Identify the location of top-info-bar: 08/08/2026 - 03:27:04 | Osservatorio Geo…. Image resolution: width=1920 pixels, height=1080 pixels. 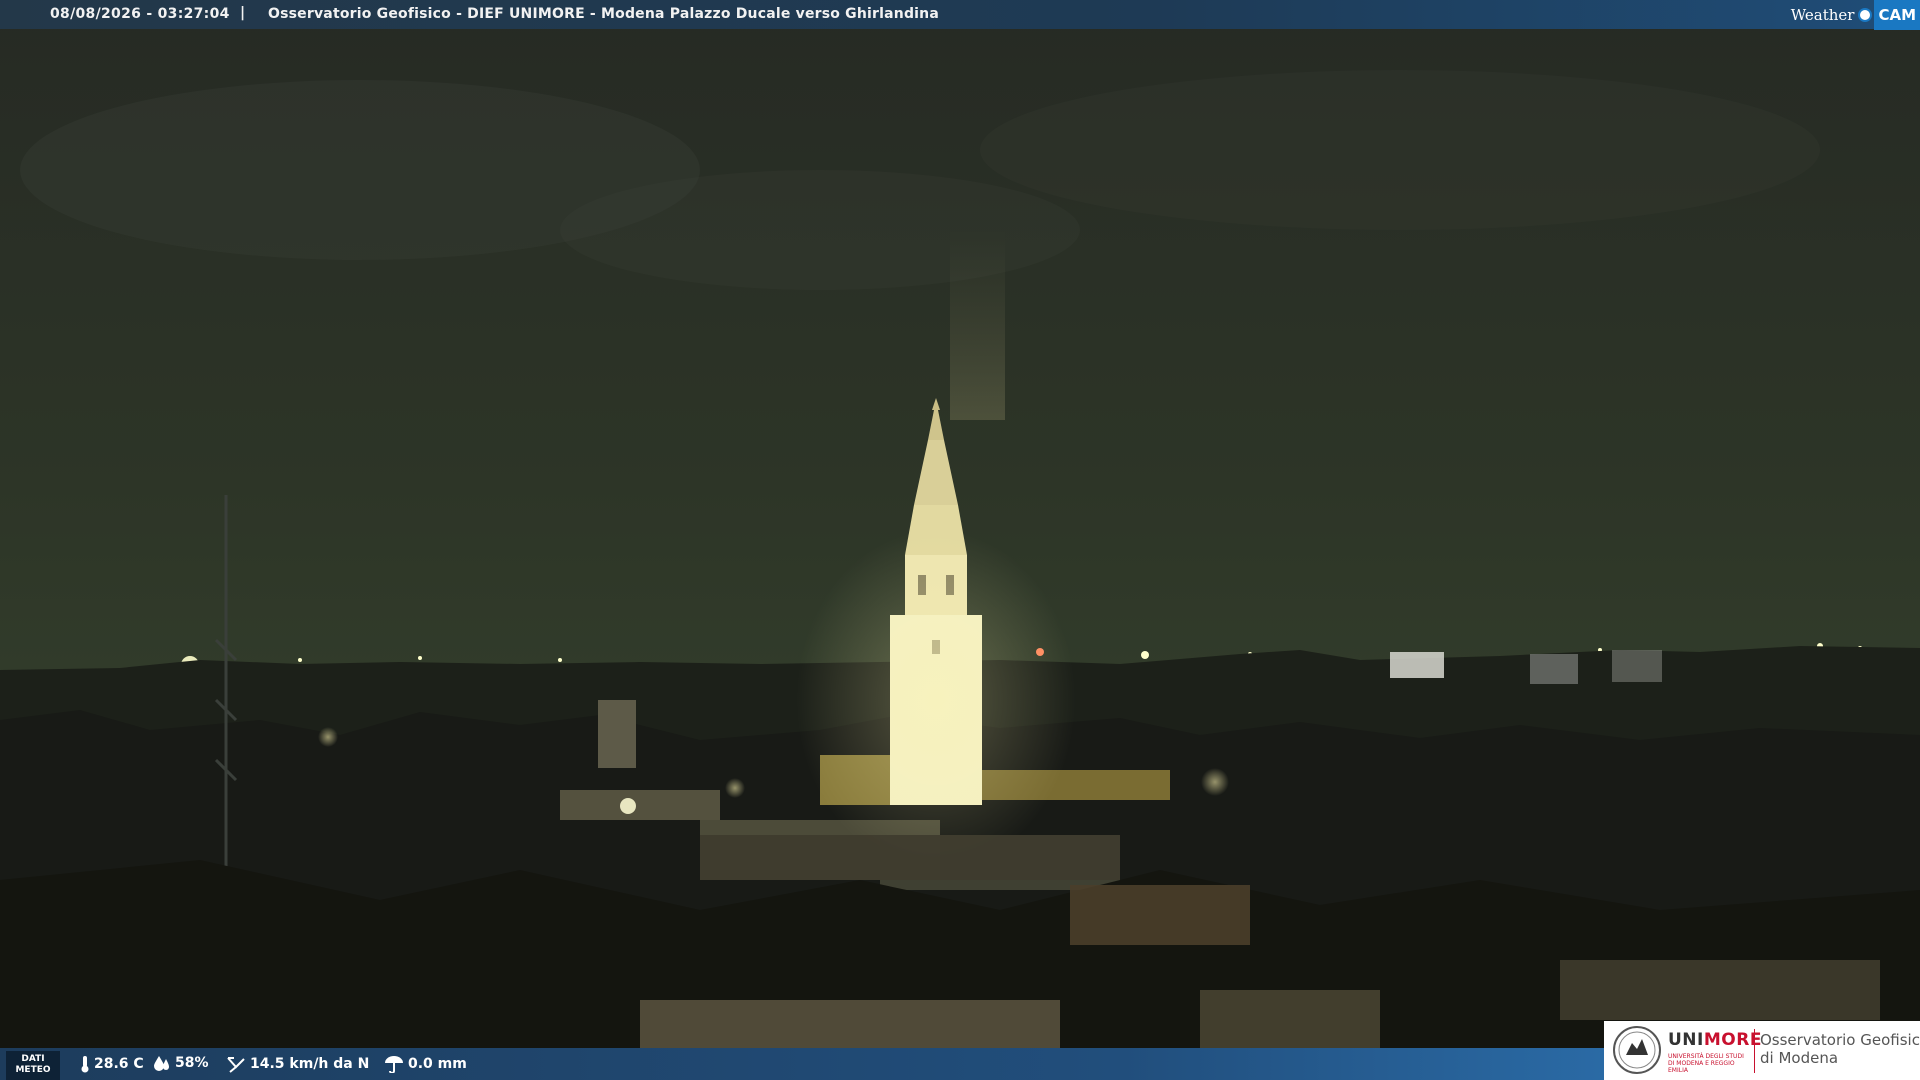
(960, 15).